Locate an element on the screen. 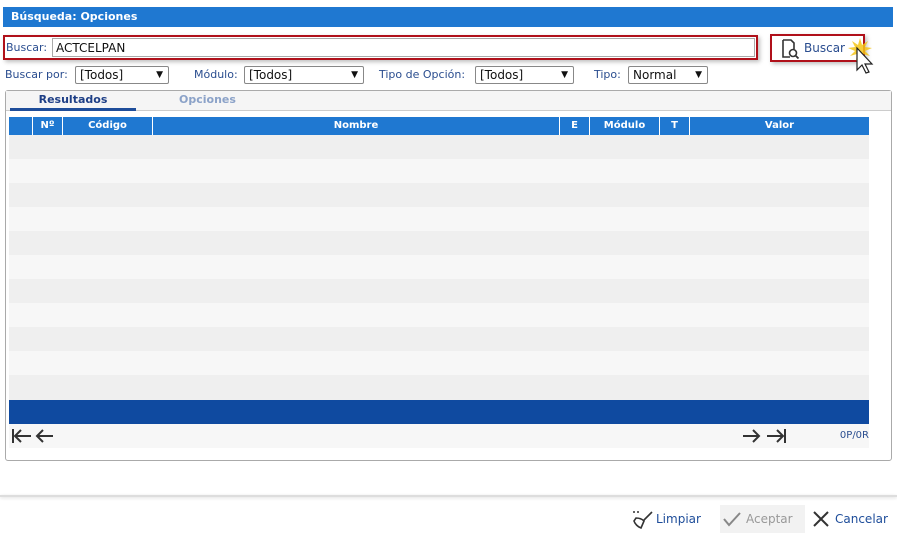  dialog-title: Búsqueda: Opciones is located at coordinates (448, 17).